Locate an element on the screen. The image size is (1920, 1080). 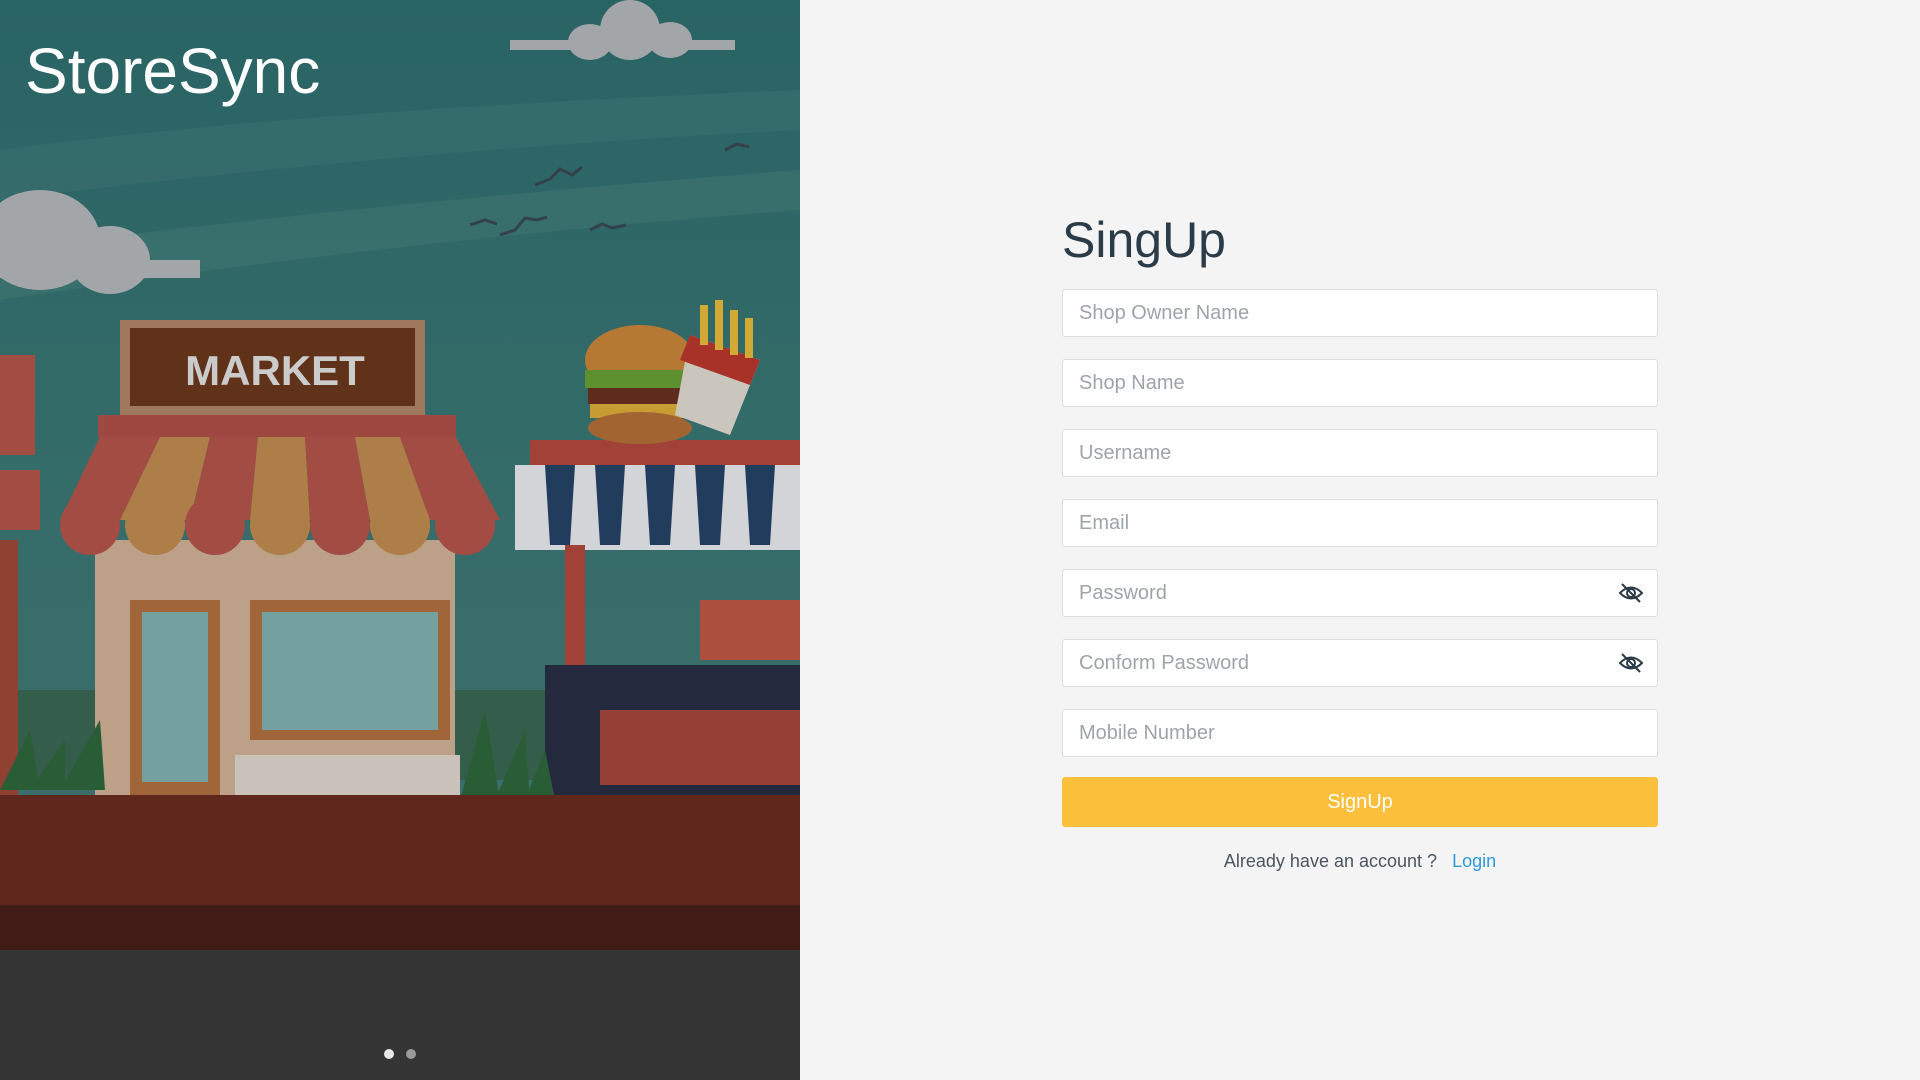
shop-name-field is located at coordinates (1360, 383).